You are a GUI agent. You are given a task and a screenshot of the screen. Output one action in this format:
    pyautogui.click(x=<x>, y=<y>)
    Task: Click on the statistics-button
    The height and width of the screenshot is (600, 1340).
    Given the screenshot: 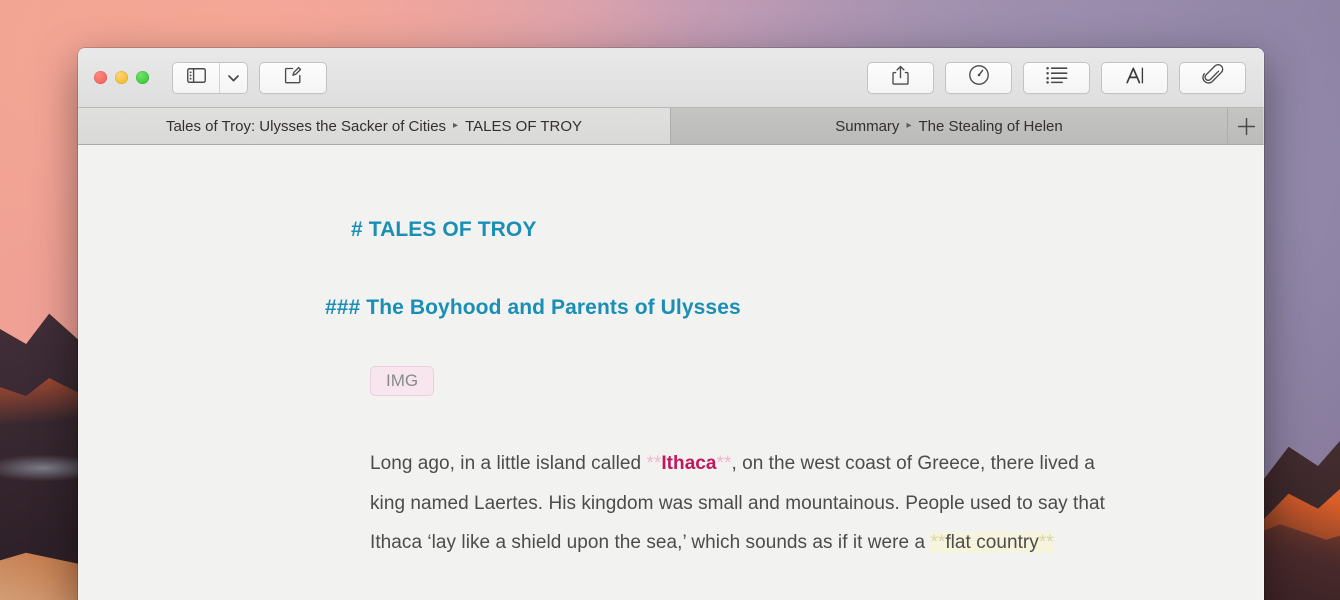 What is the action you would take?
    pyautogui.click(x=978, y=77)
    